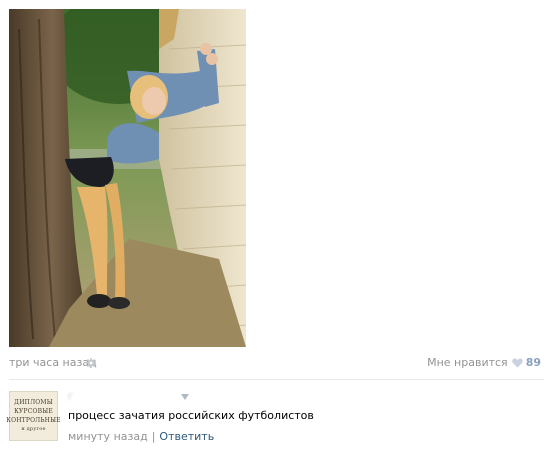 The image size is (553, 451). What do you see at coordinates (33, 411) in the screenshot?
I see `avatar-text-line: КУРСОВЫЕ` at bounding box center [33, 411].